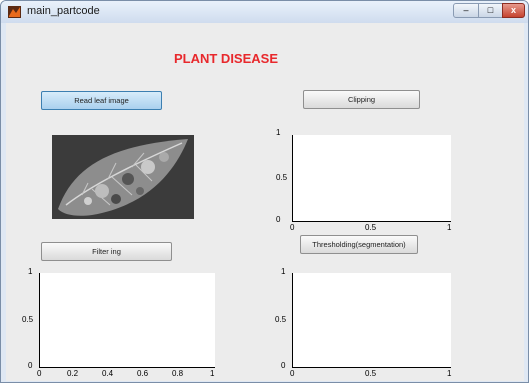 Image resolution: width=529 pixels, height=383 pixels. I want to click on minimize-icon: –, so click(466, 10).